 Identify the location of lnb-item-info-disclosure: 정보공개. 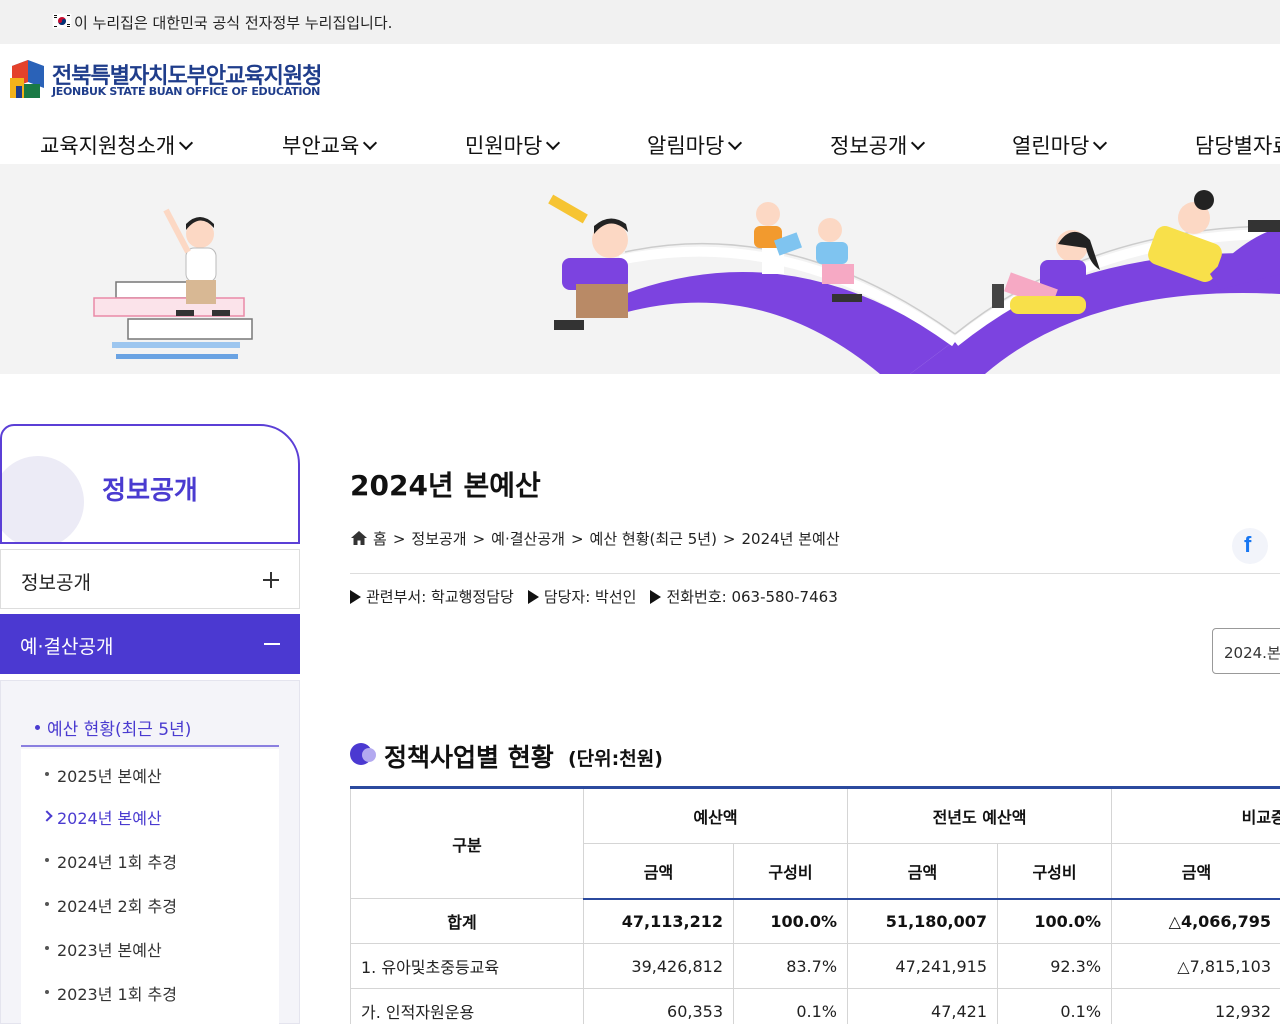
(150, 579).